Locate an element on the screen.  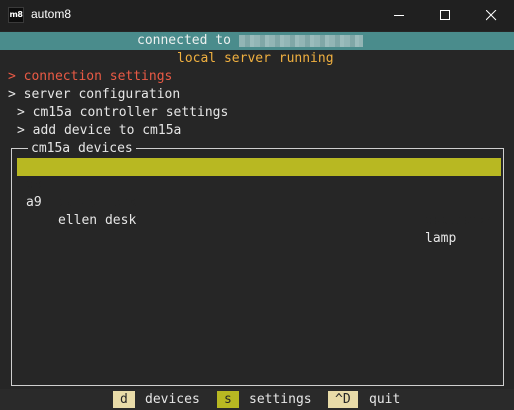
device-type: lamp is located at coordinates (441, 238).